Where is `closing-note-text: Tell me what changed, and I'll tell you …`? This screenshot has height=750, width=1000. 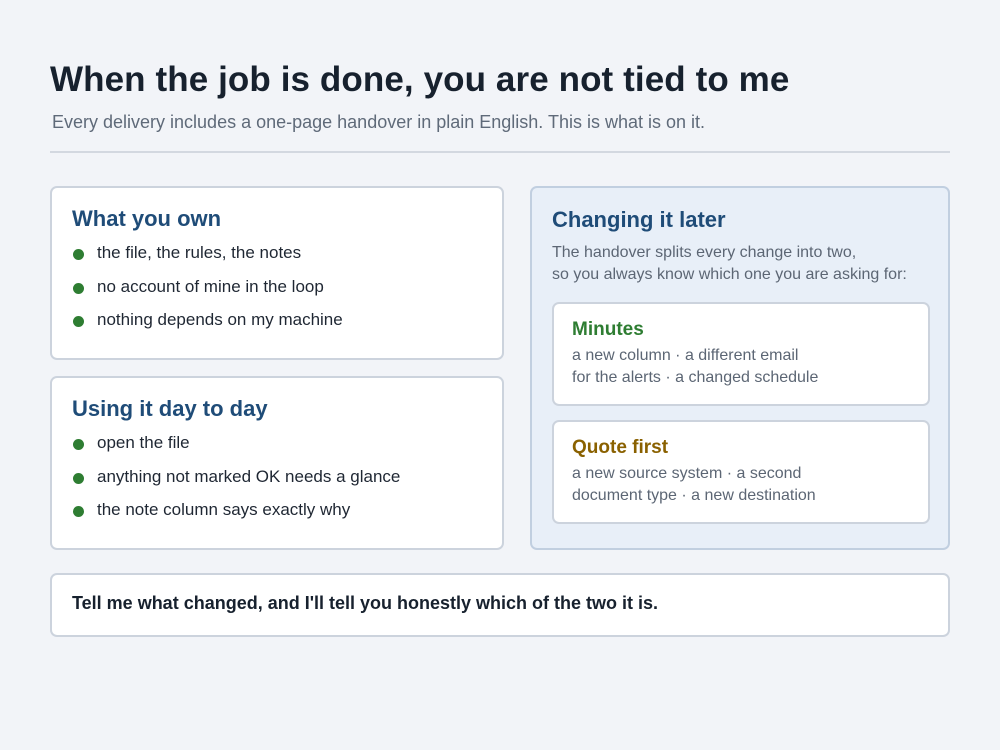 closing-note-text: Tell me what changed, and I'll tell you … is located at coordinates (365, 603).